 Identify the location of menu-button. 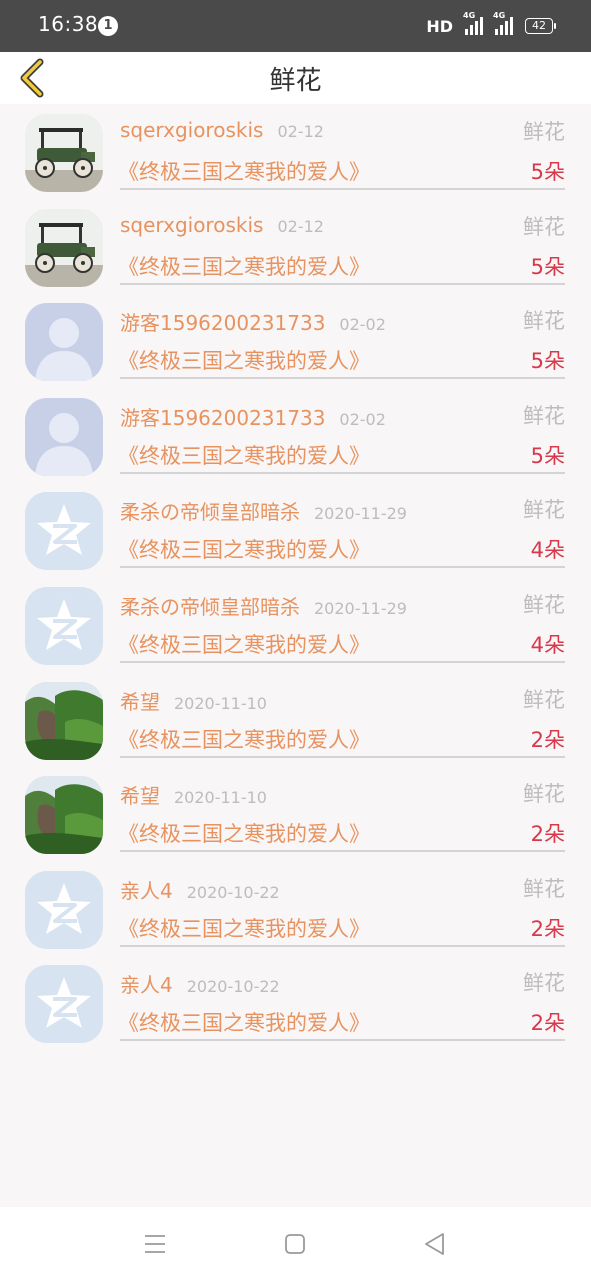
(155, 1244).